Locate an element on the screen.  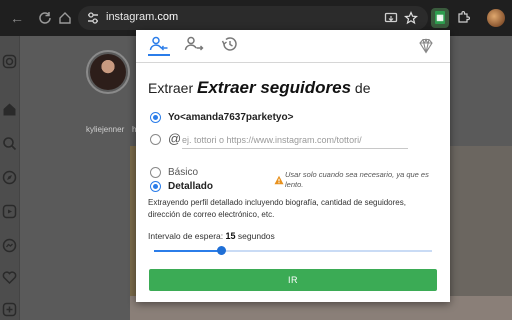
explore-nav-icon is located at coordinates (9, 177).